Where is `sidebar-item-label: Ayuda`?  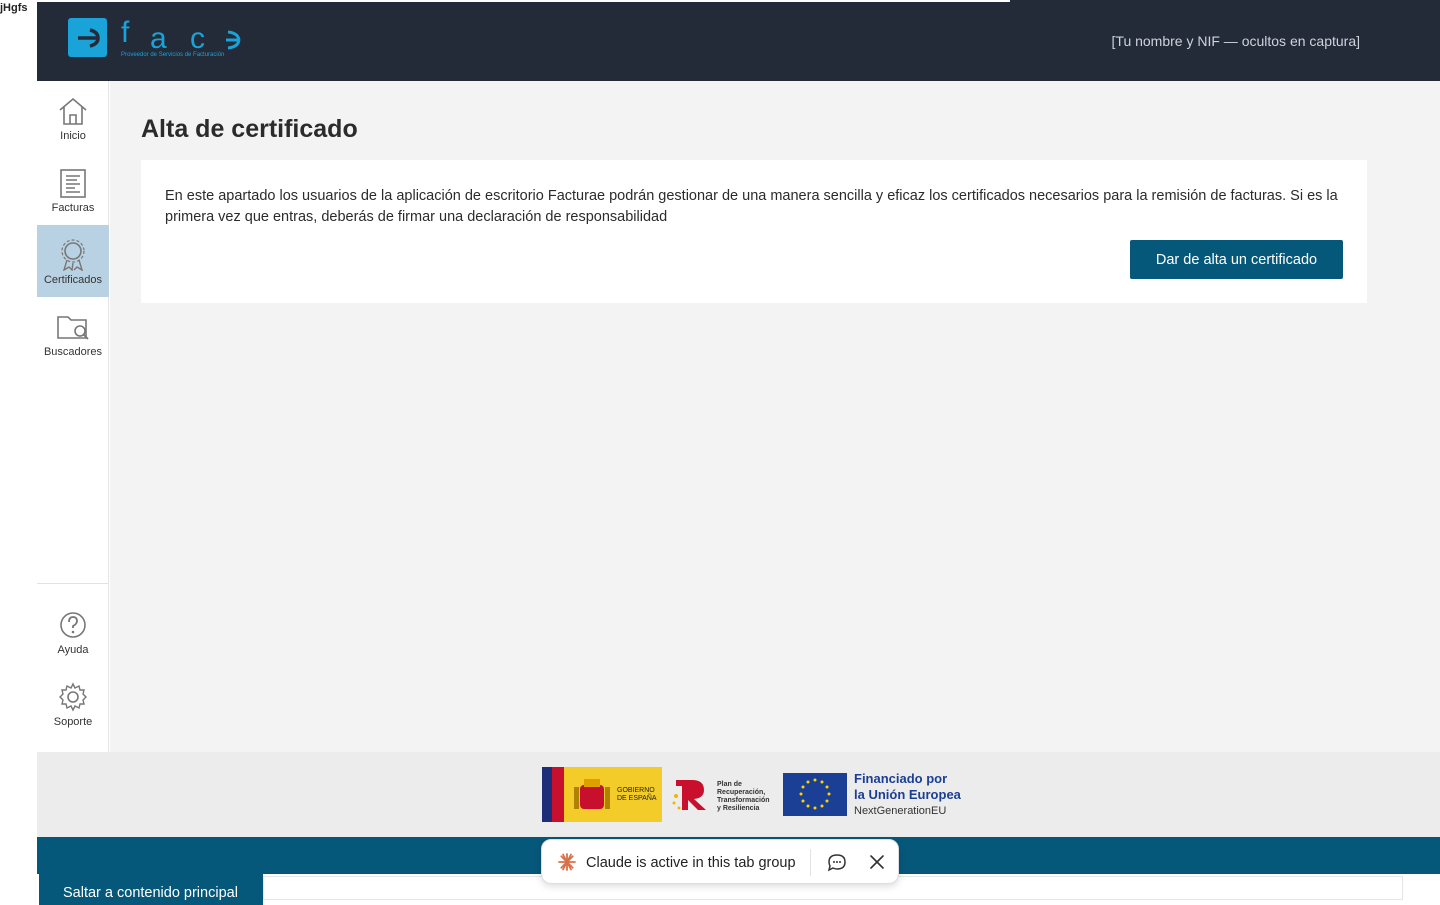
sidebar-item-label: Ayuda is located at coordinates (73, 650).